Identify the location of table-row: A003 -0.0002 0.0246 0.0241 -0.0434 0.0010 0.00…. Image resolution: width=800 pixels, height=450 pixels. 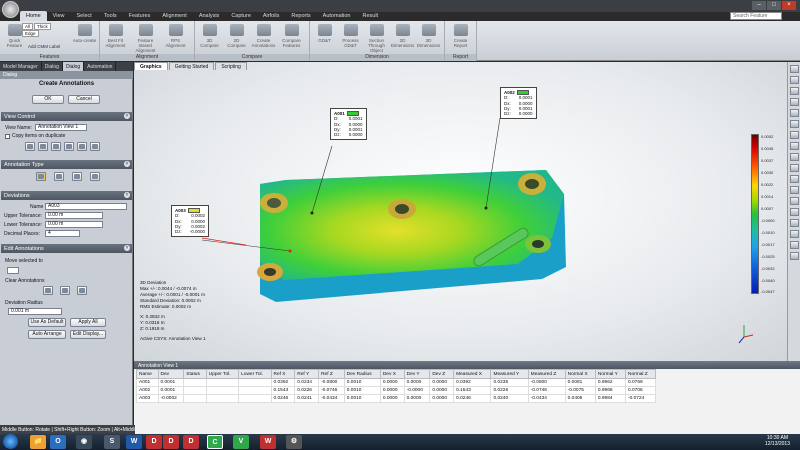
(396, 398).